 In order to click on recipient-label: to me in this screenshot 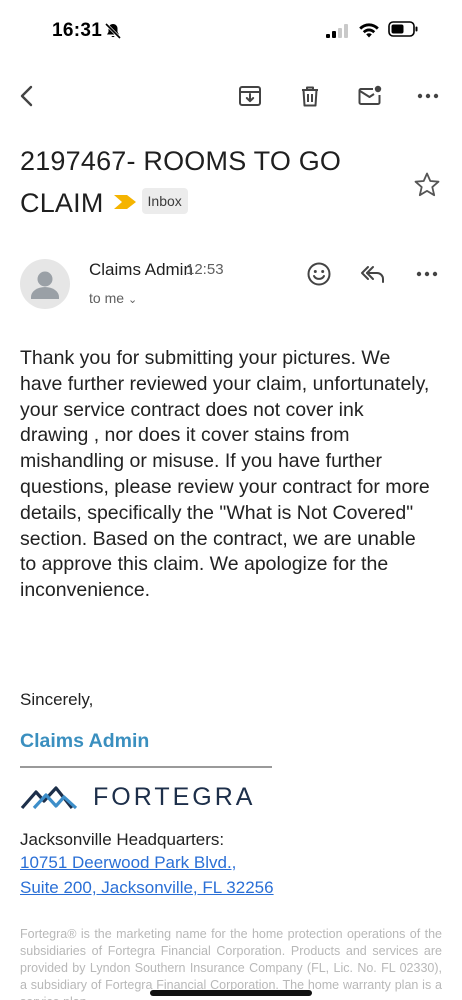, I will do `click(107, 298)`.